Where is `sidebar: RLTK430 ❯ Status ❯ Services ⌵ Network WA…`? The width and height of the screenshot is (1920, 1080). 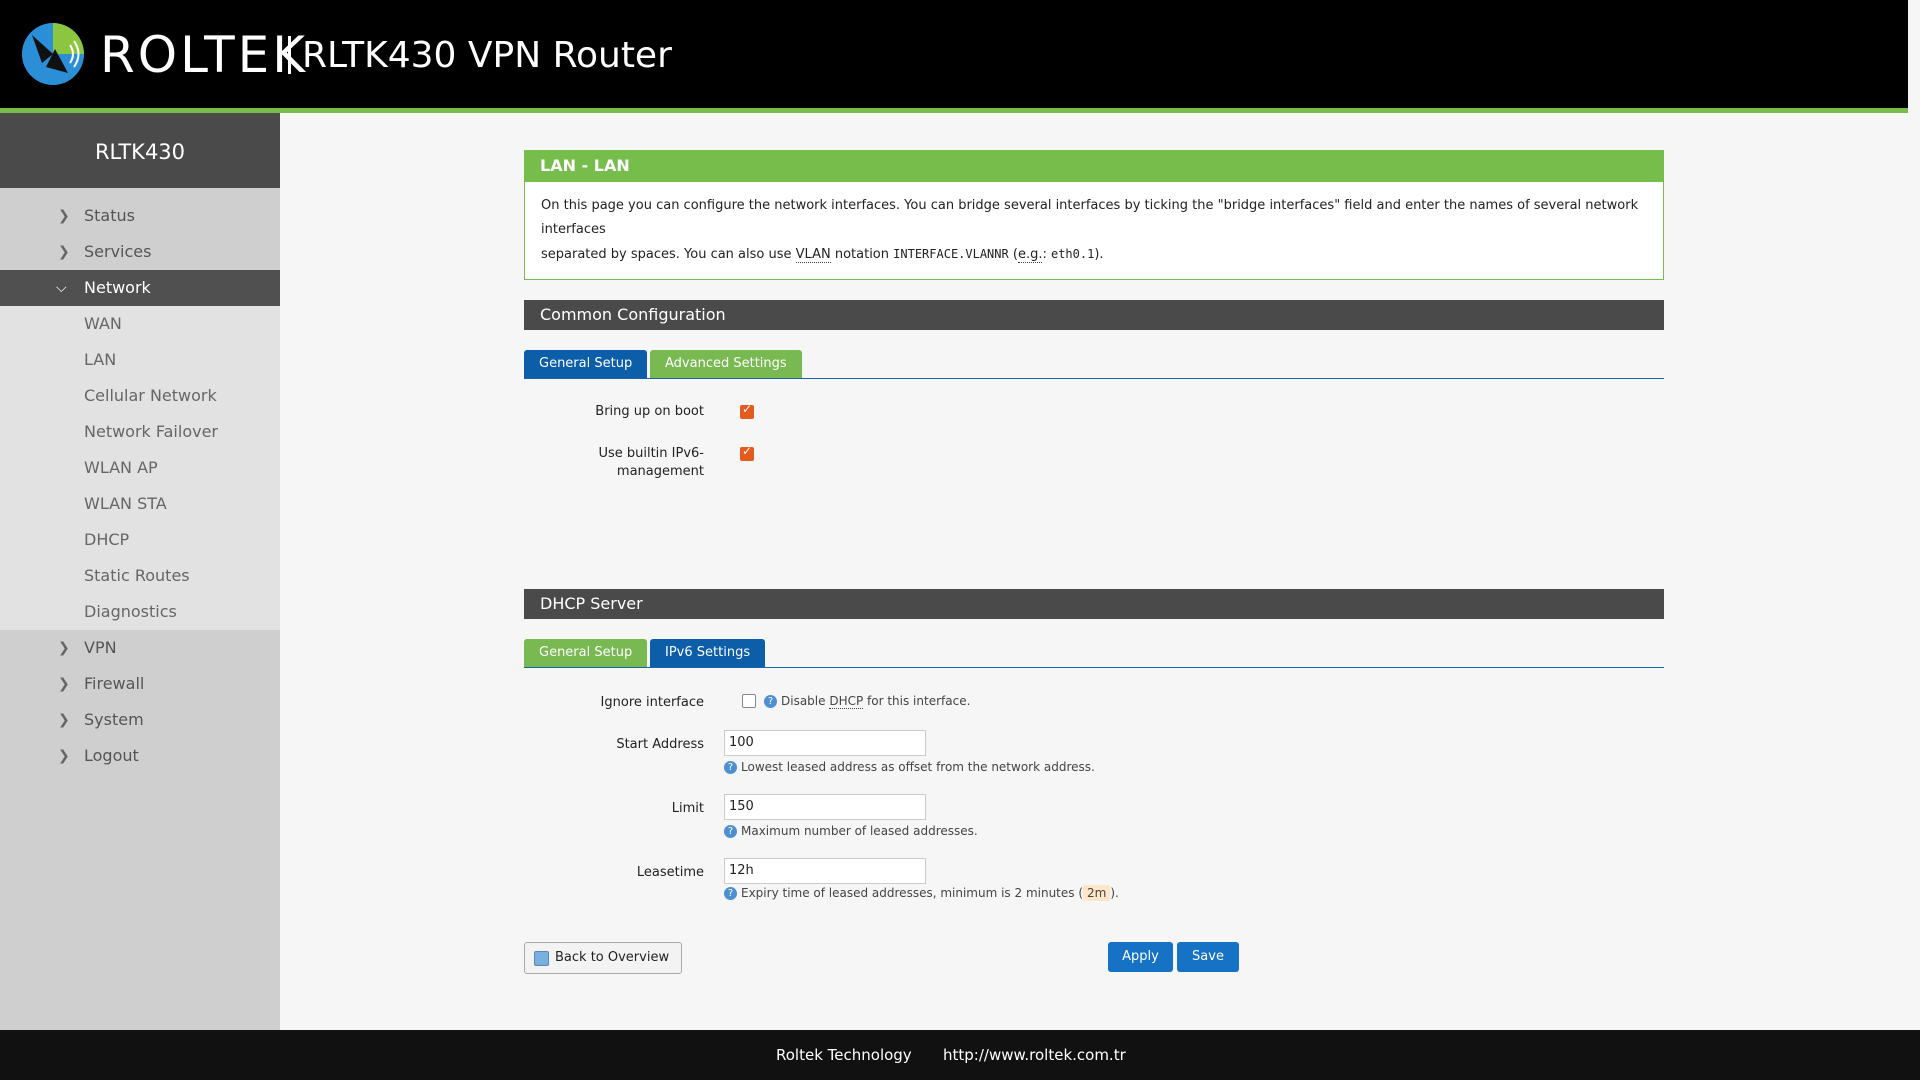 sidebar: RLTK430 ❯ Status ❯ Services ⌵ Network WA… is located at coordinates (140, 571).